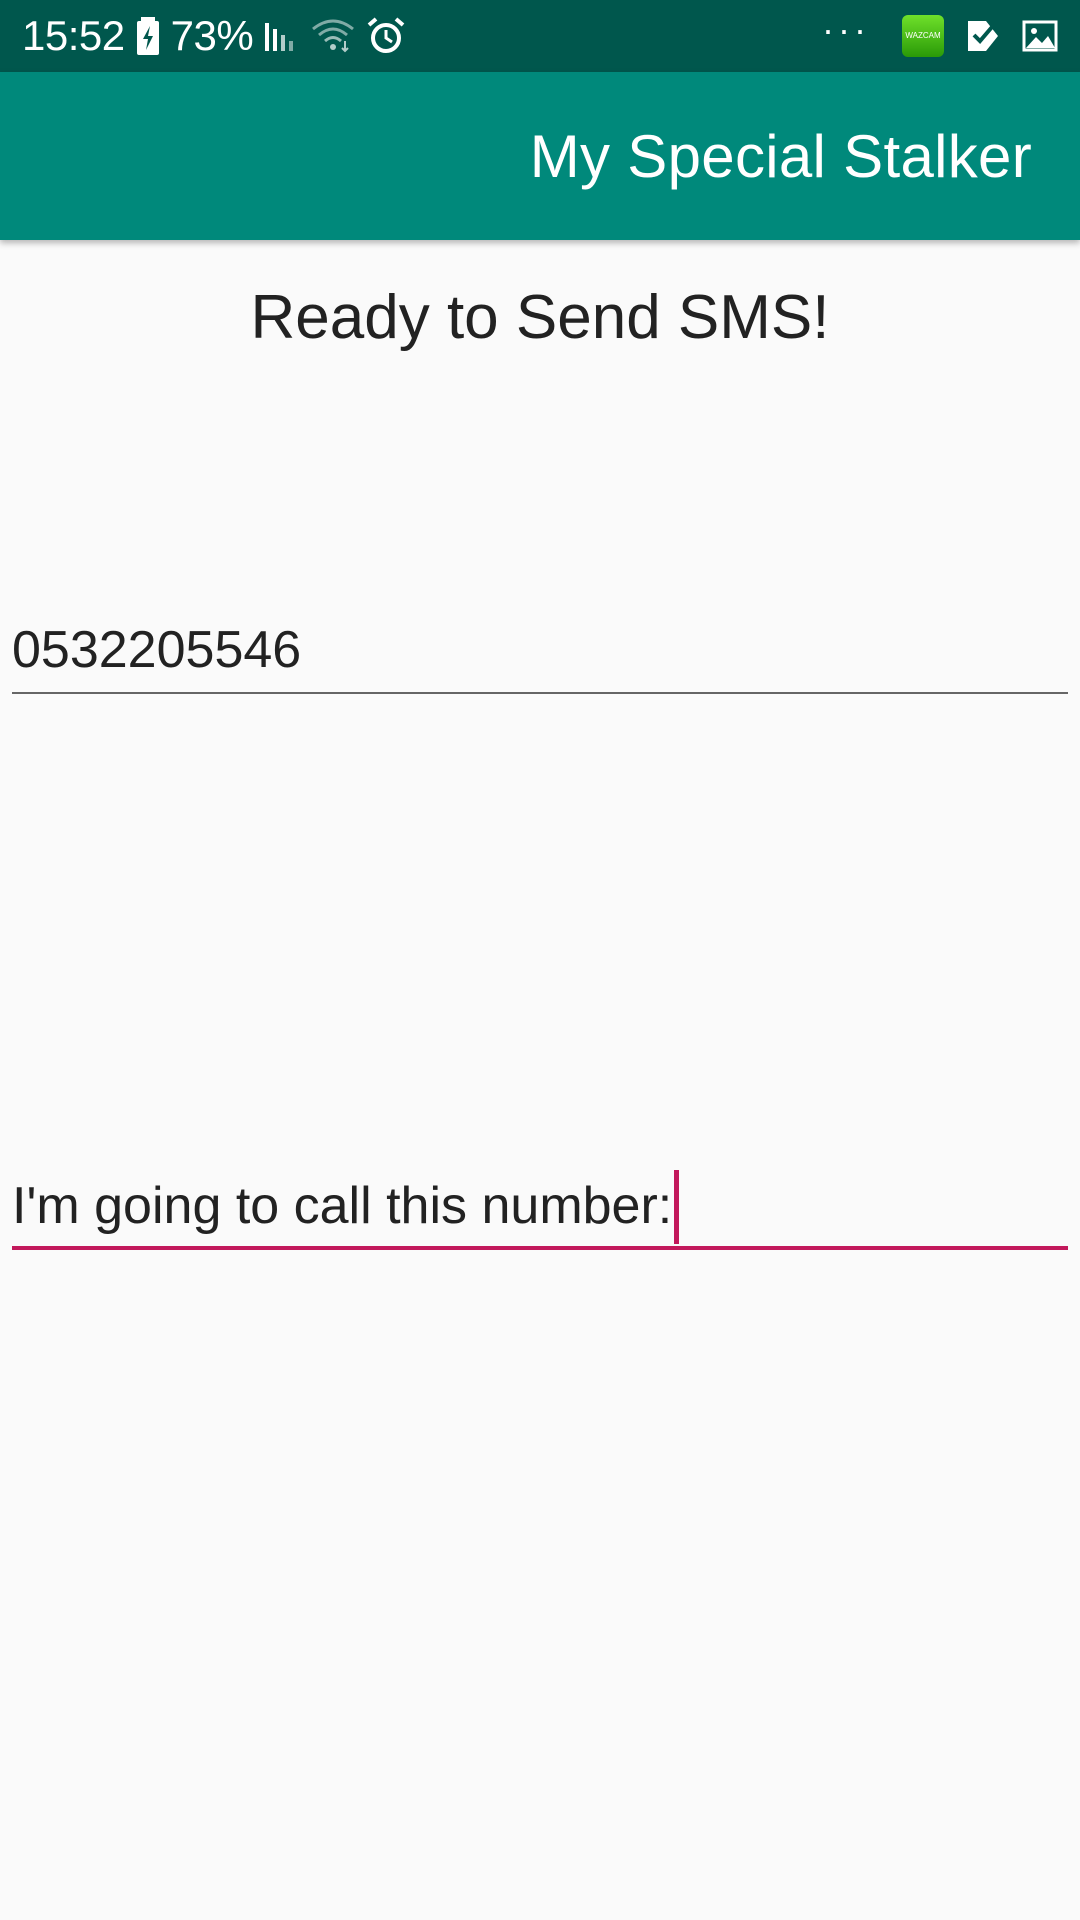 The image size is (1080, 1920). Describe the element at coordinates (147, 36) in the screenshot. I see `battery-charging-icon` at that location.